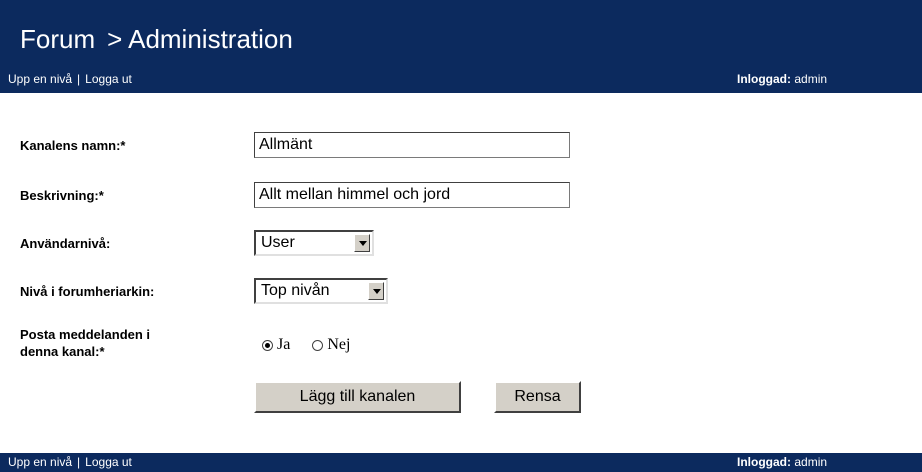 The image size is (922, 472). I want to click on logged-in-status: Inloggad: admin, so click(782, 79).